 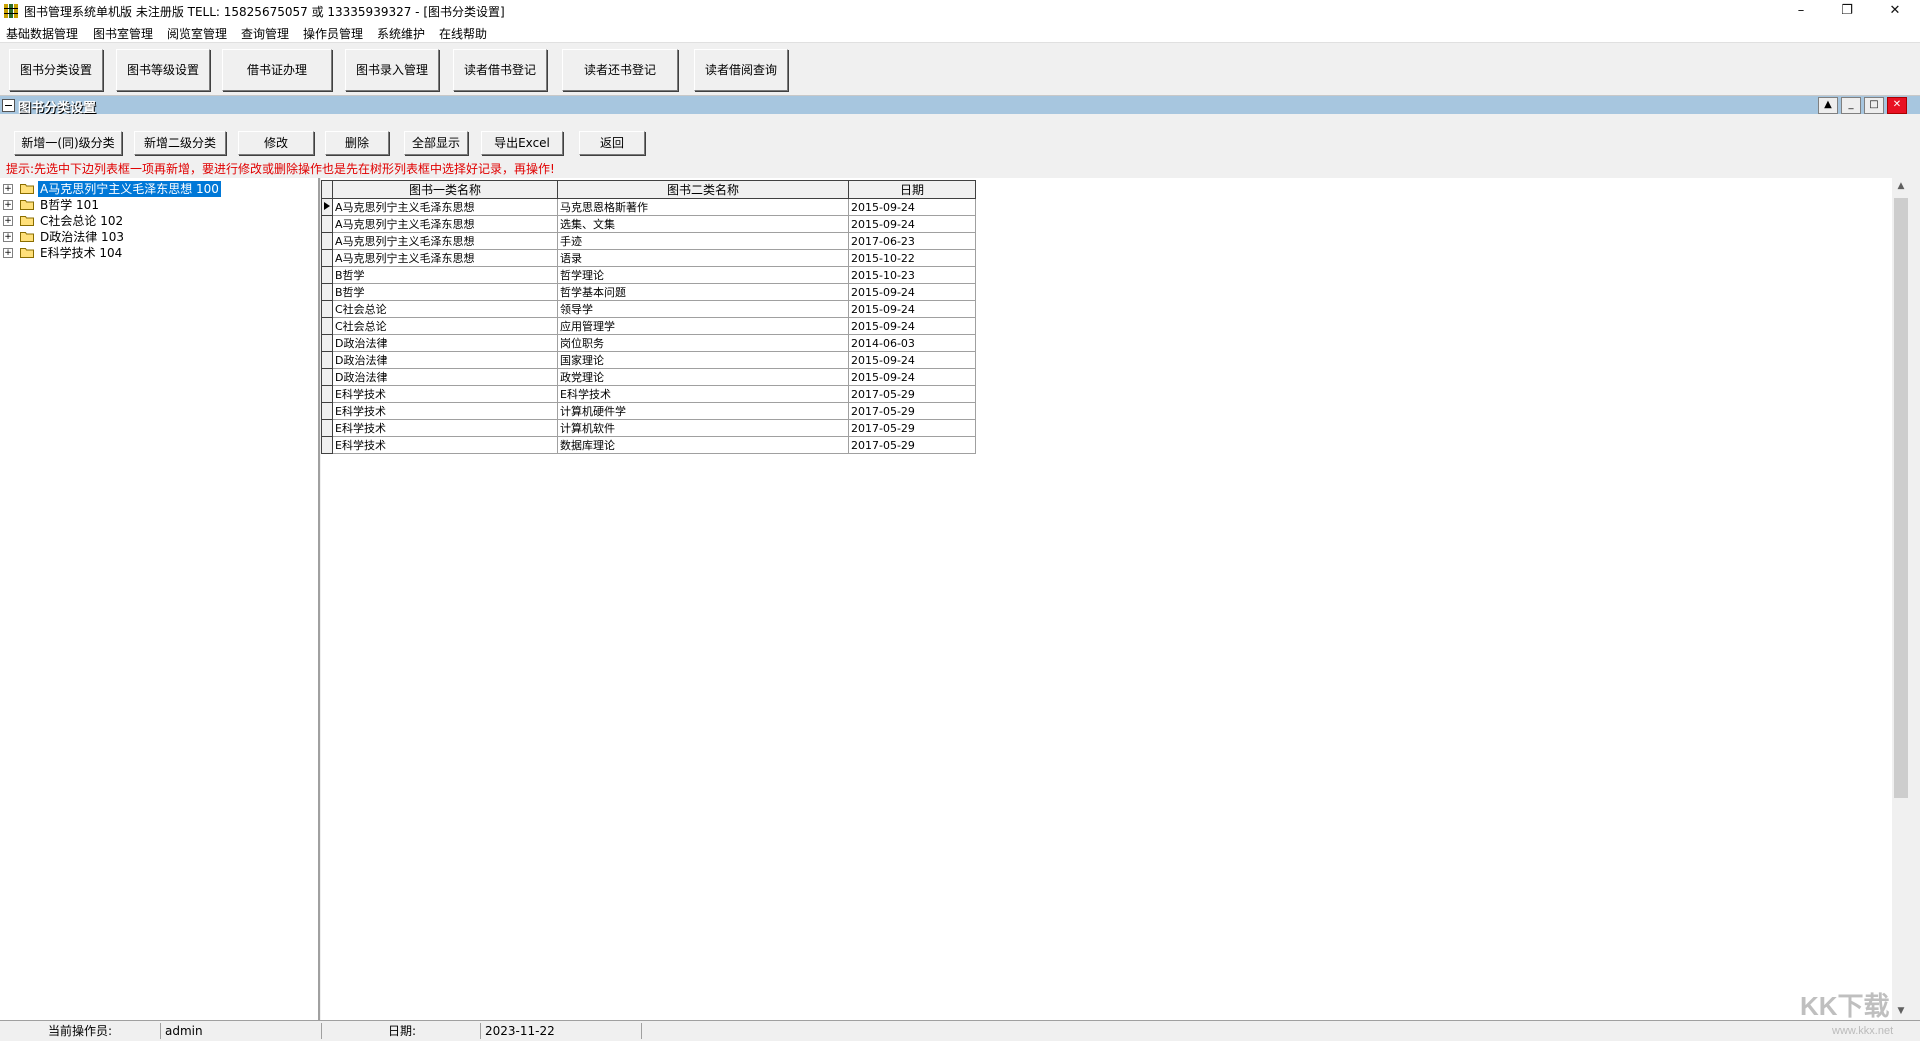 I want to click on table-row: D政治法律 岗位职务 2014-06-03, so click(x=648, y=343).